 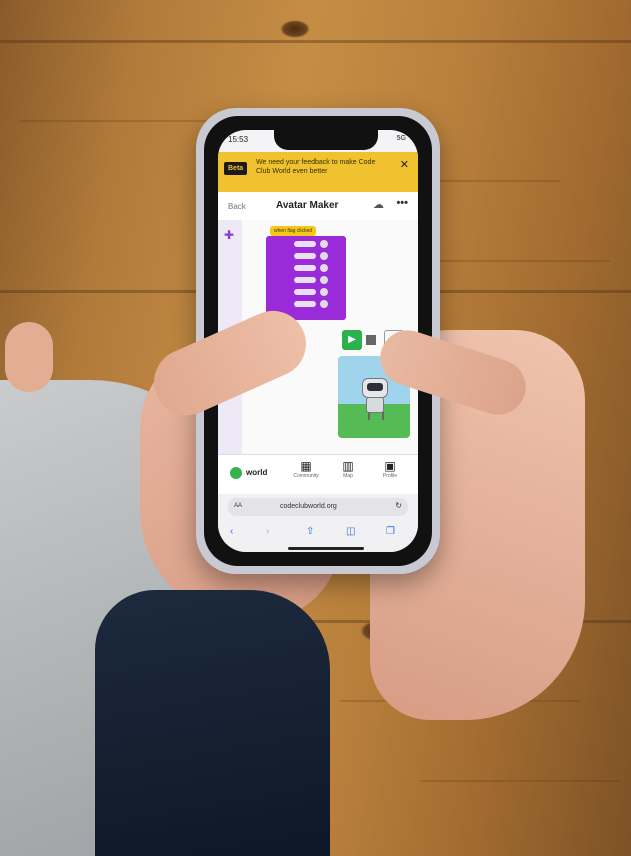 I want to click on nav-map: ▥ Map, so click(x=348, y=469).